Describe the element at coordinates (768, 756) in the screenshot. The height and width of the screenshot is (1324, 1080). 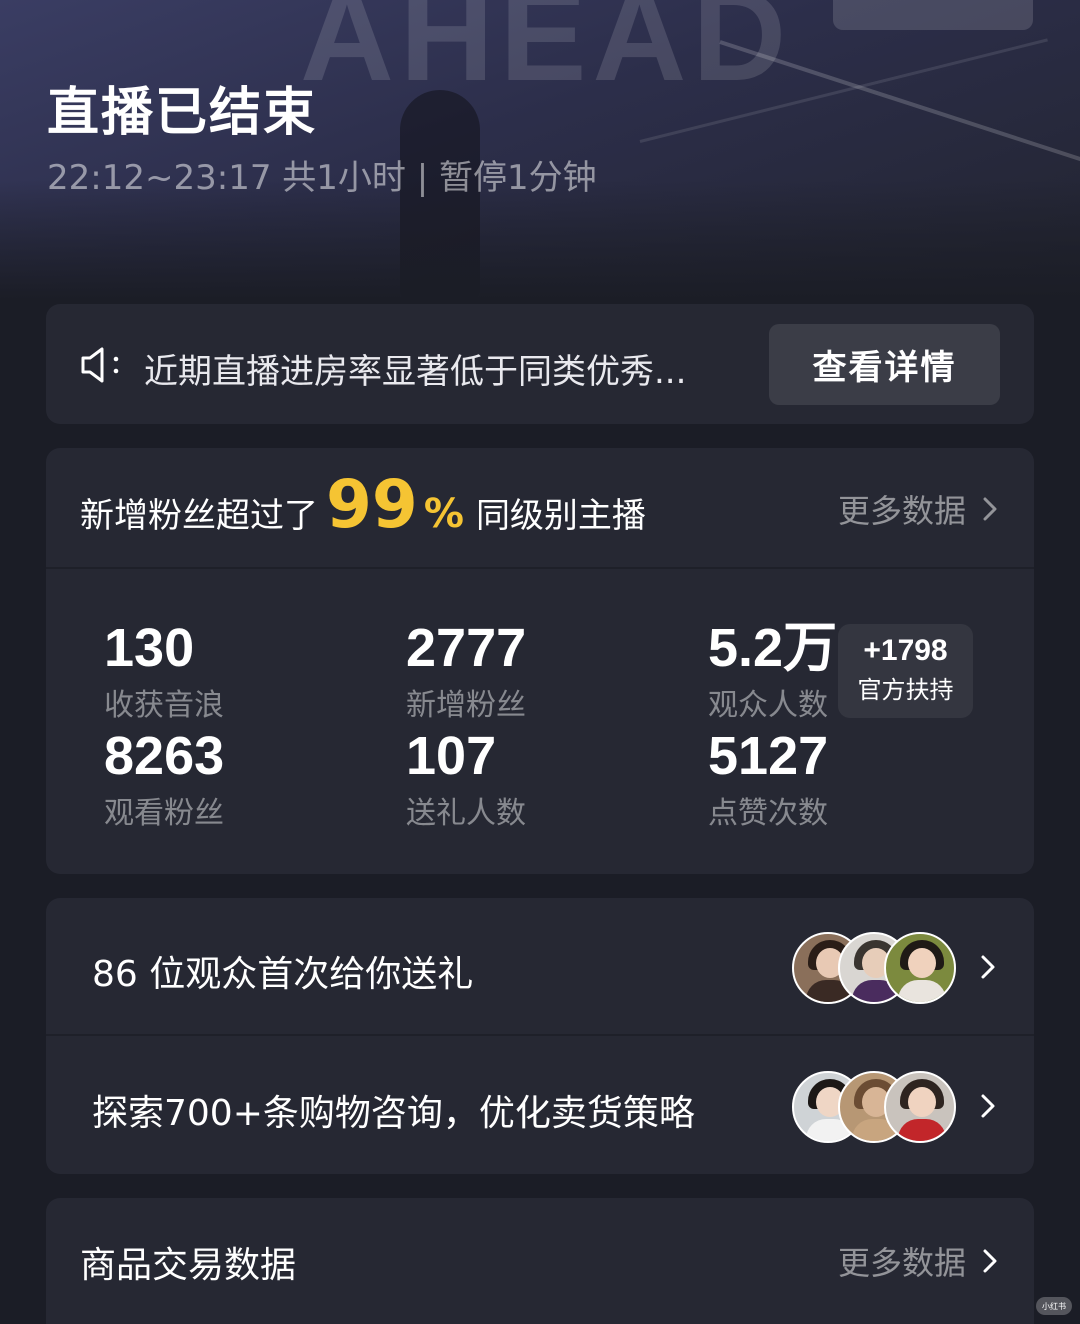
I see `metric-value: 5127` at that location.